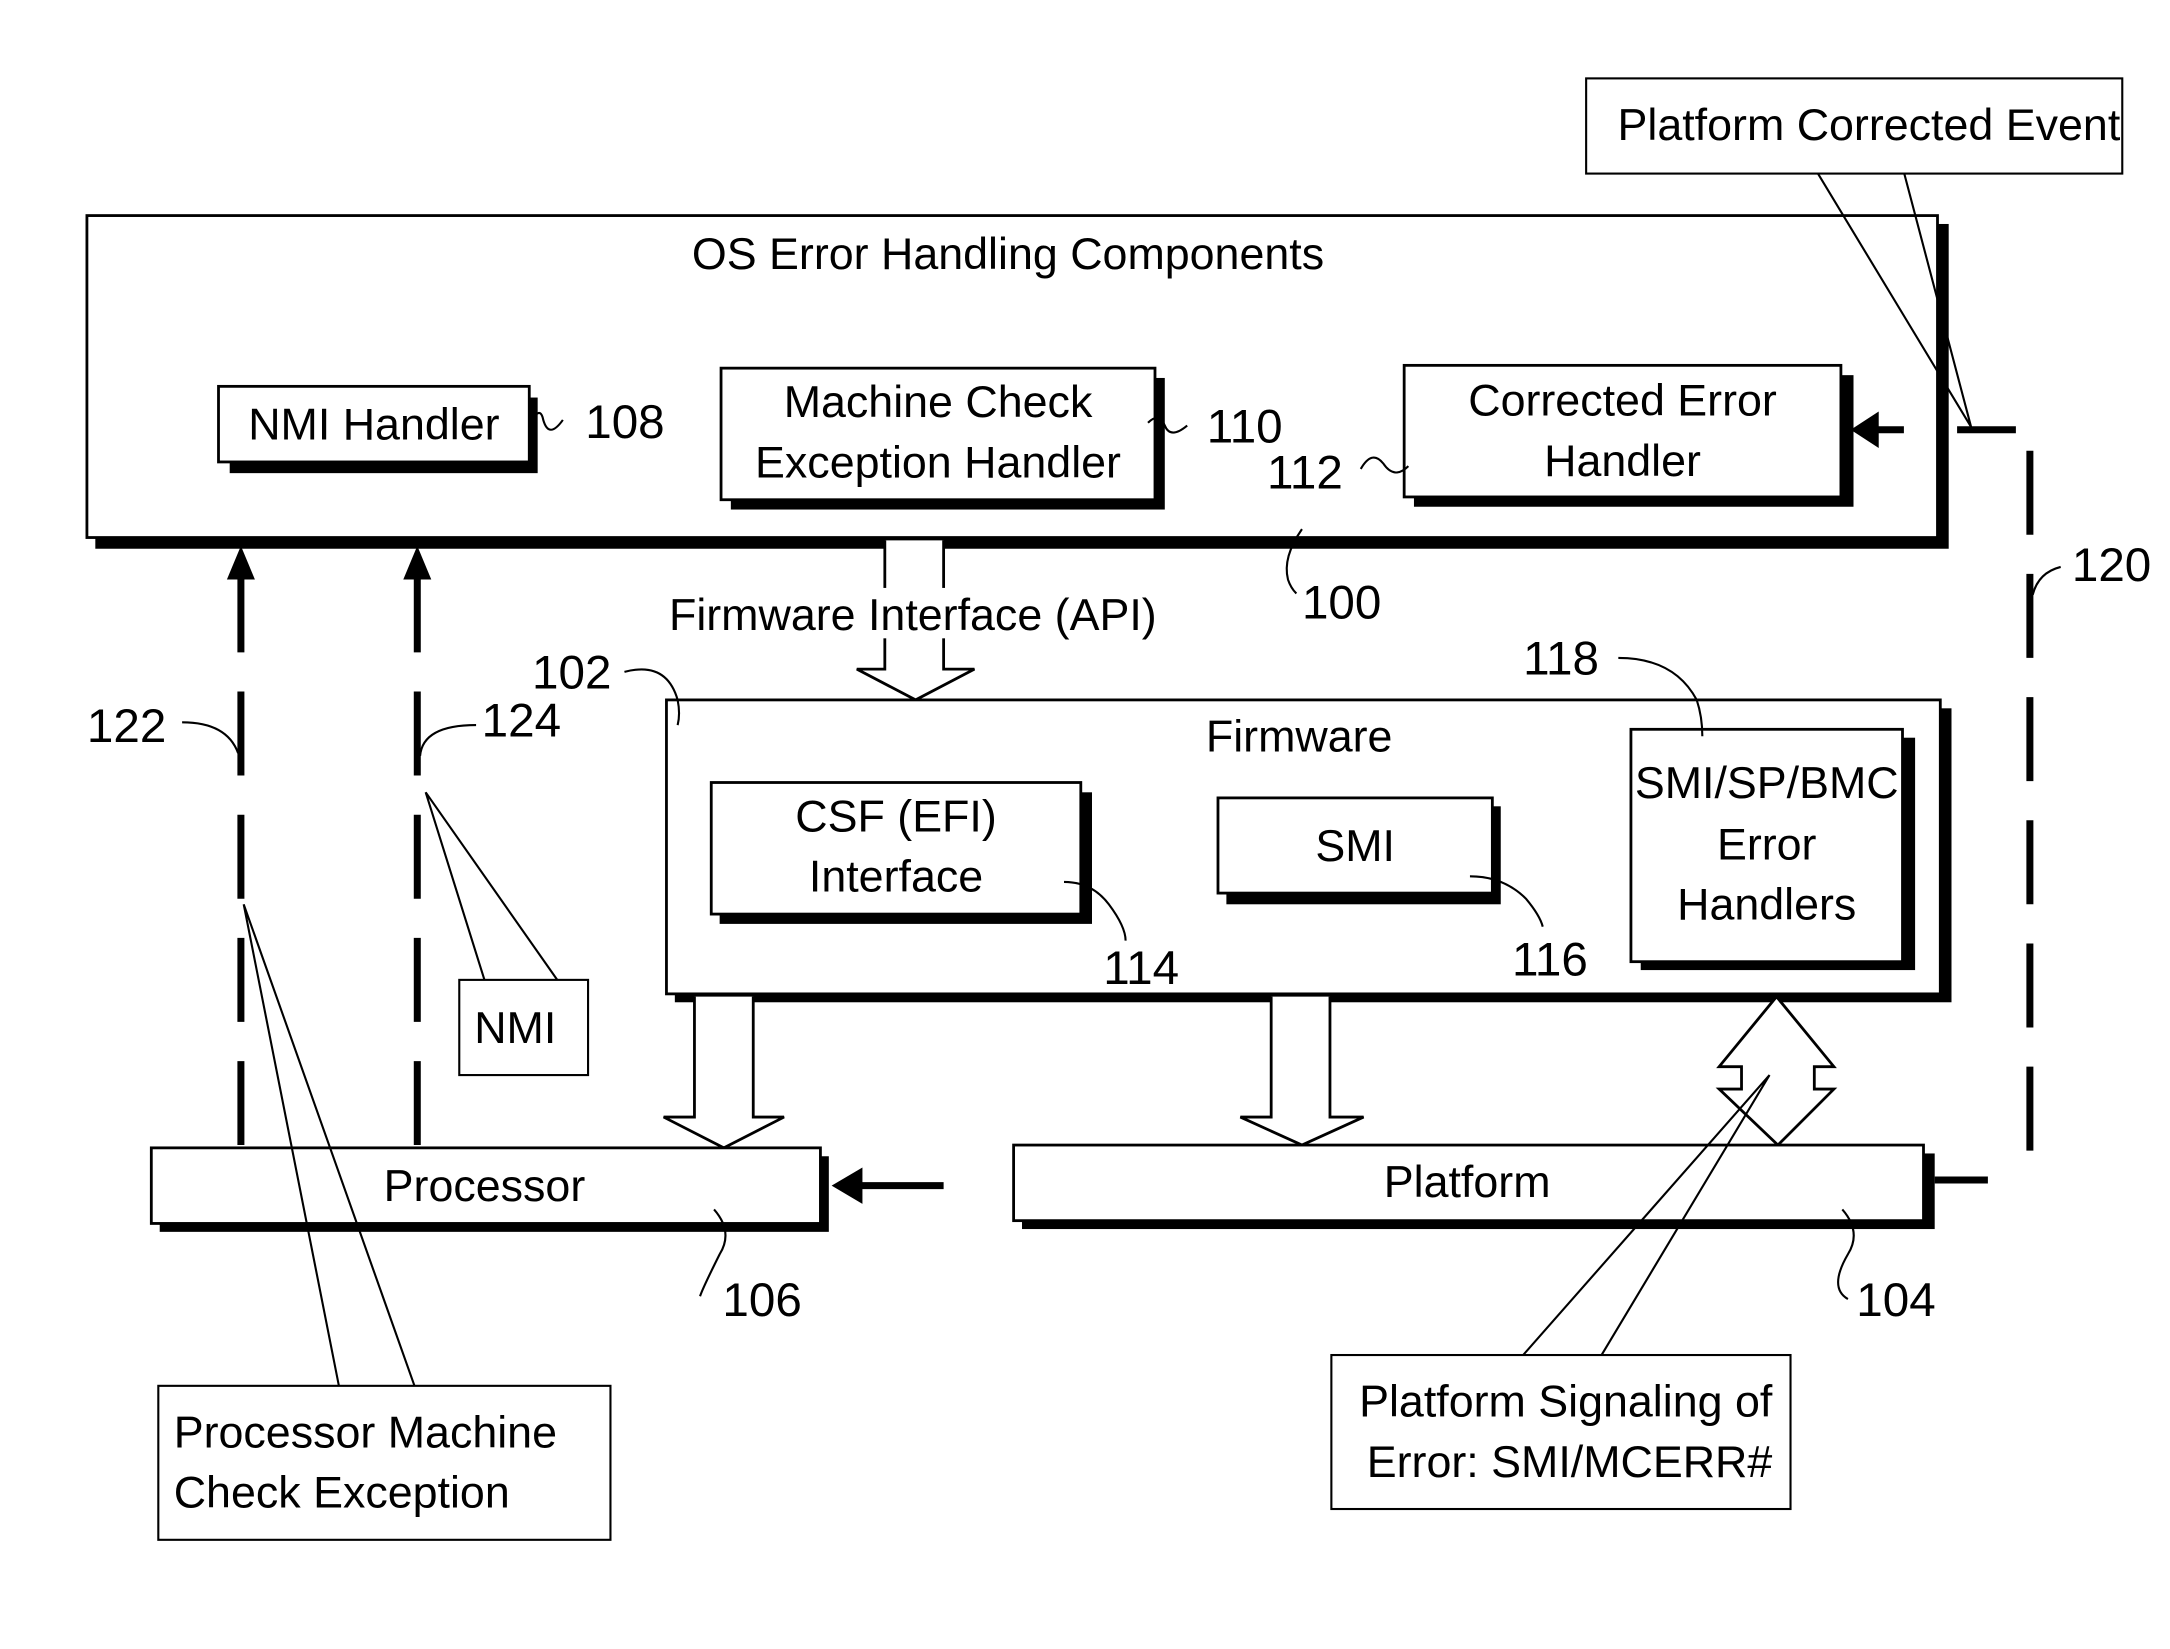 The image size is (2170, 1649). What do you see at coordinates (896, 816) in the screenshot?
I see `csf-line1: CSF (EFI)` at bounding box center [896, 816].